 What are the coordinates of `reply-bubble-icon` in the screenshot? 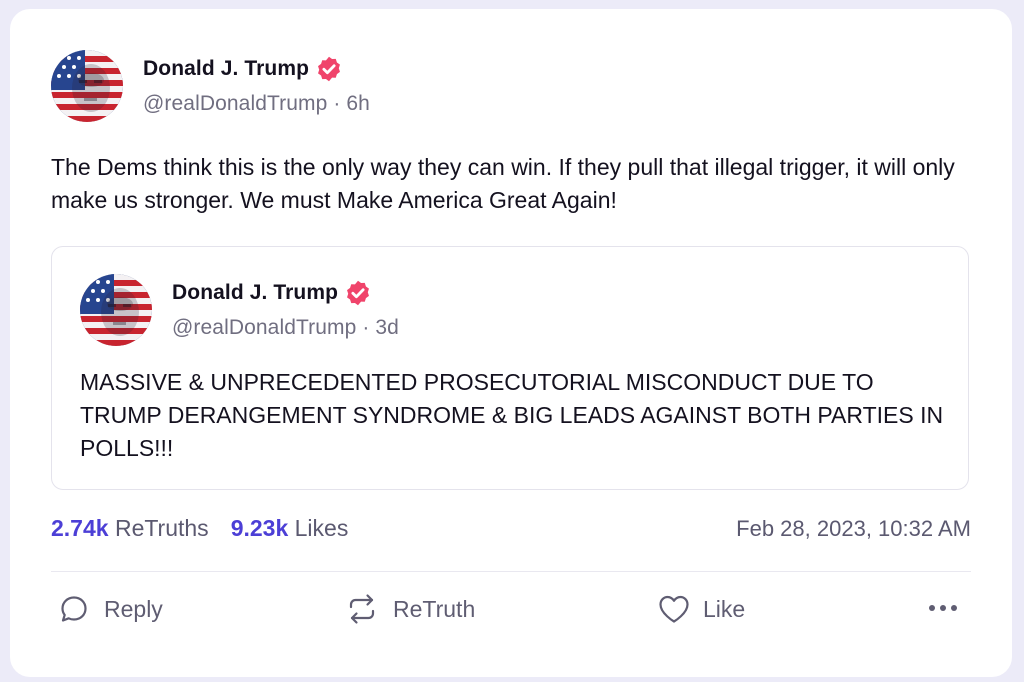 It's located at (74, 609).